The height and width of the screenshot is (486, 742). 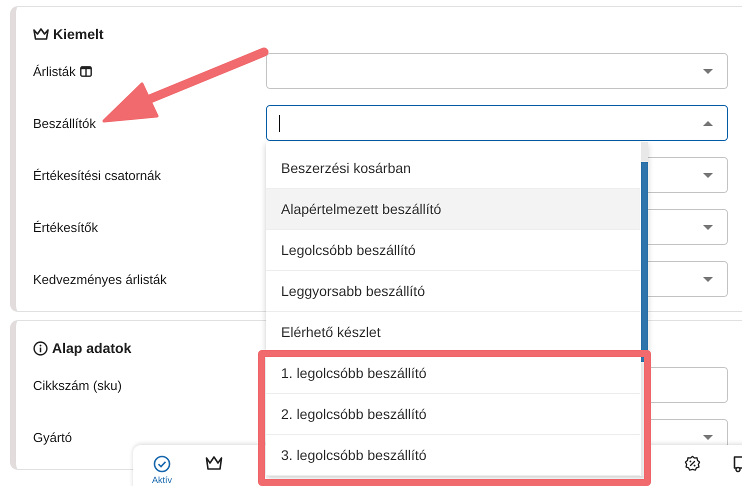 I want to click on section-title: Alap adatok, so click(x=92, y=348).